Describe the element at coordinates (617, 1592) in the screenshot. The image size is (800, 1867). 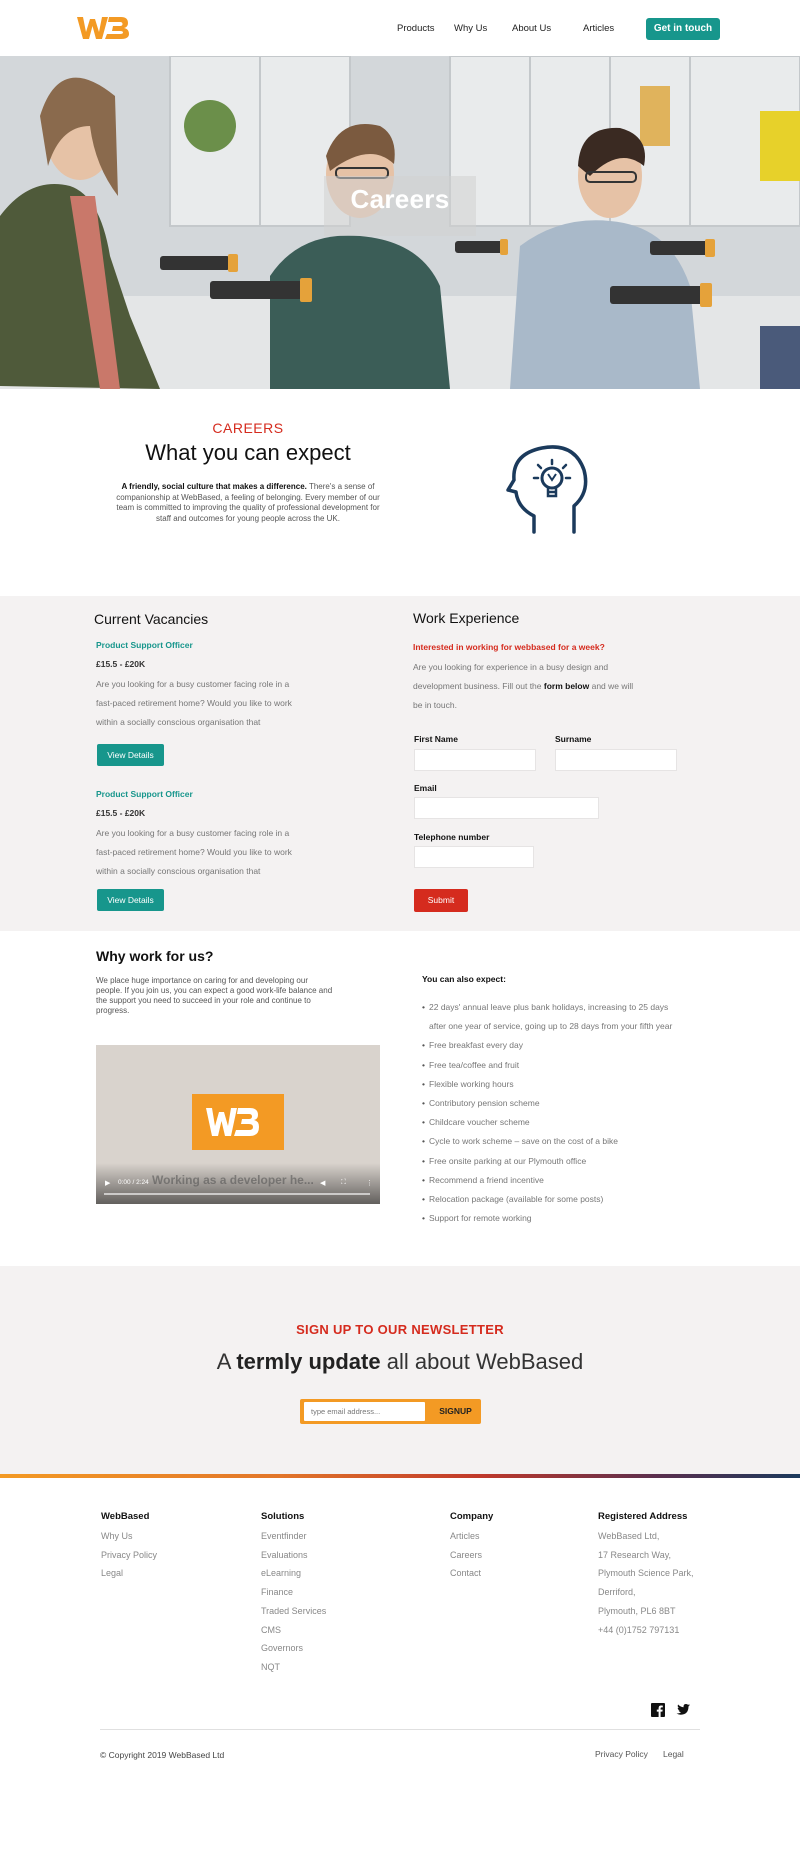
I see `address-line: Derriford,` at that location.